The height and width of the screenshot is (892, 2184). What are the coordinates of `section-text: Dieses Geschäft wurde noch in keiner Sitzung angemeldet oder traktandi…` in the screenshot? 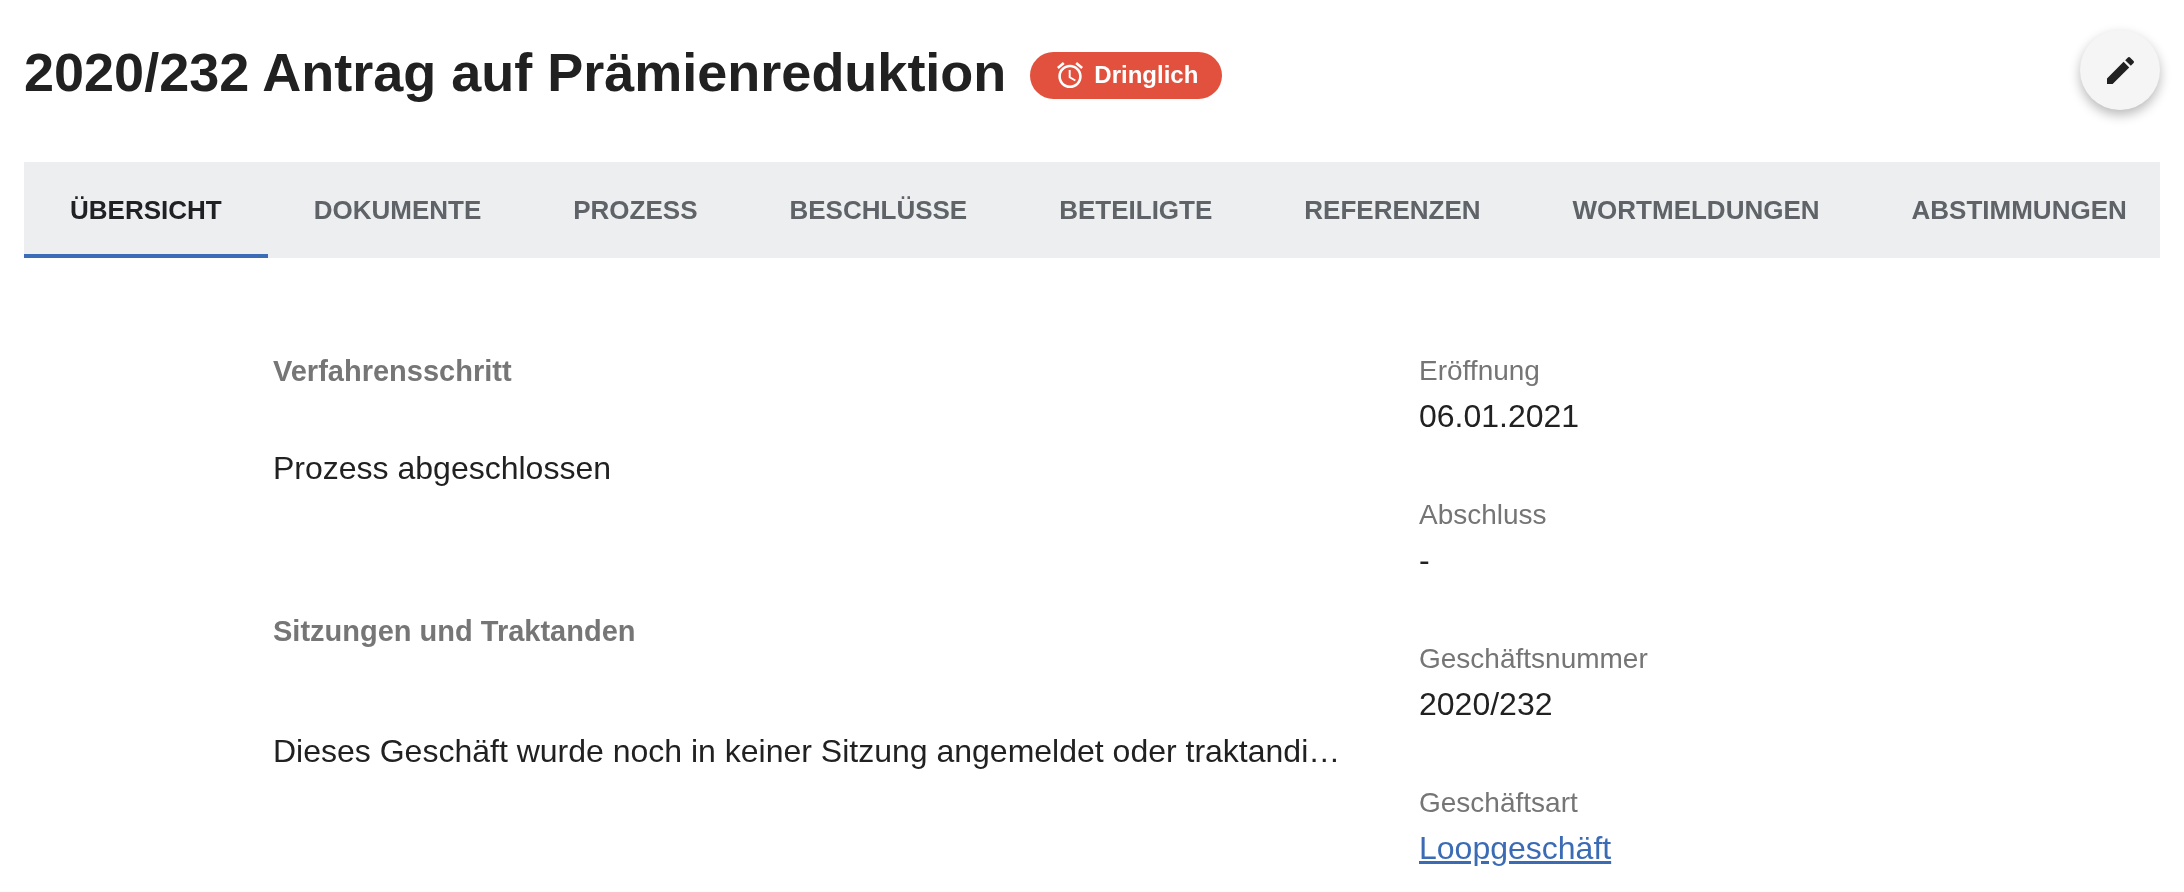 It's located at (807, 751).